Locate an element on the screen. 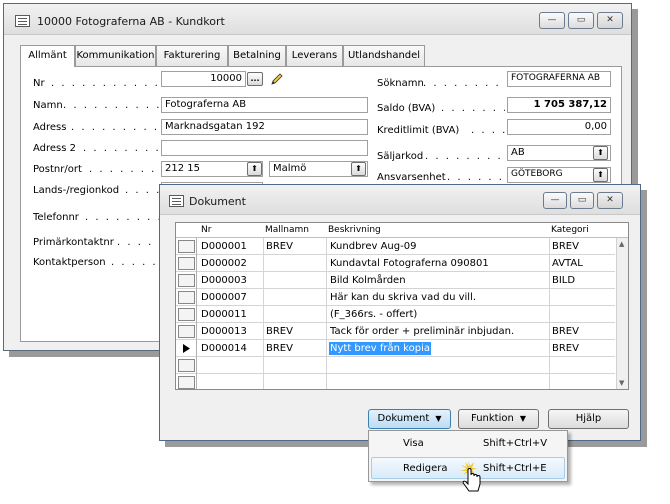 The width and height of the screenshot is (670, 504). tab-kommunikation: Kommunikation is located at coordinates (115, 55).